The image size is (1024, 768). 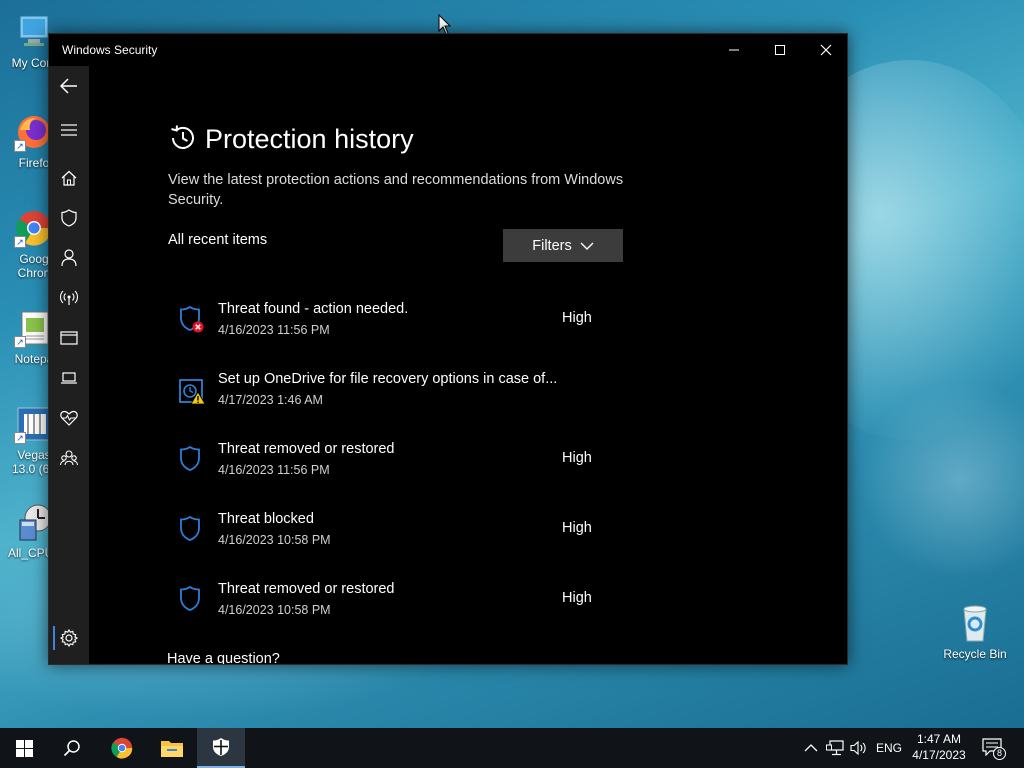 What do you see at coordinates (223, 658) in the screenshot?
I see `have-a-question-heading: Have a question?` at bounding box center [223, 658].